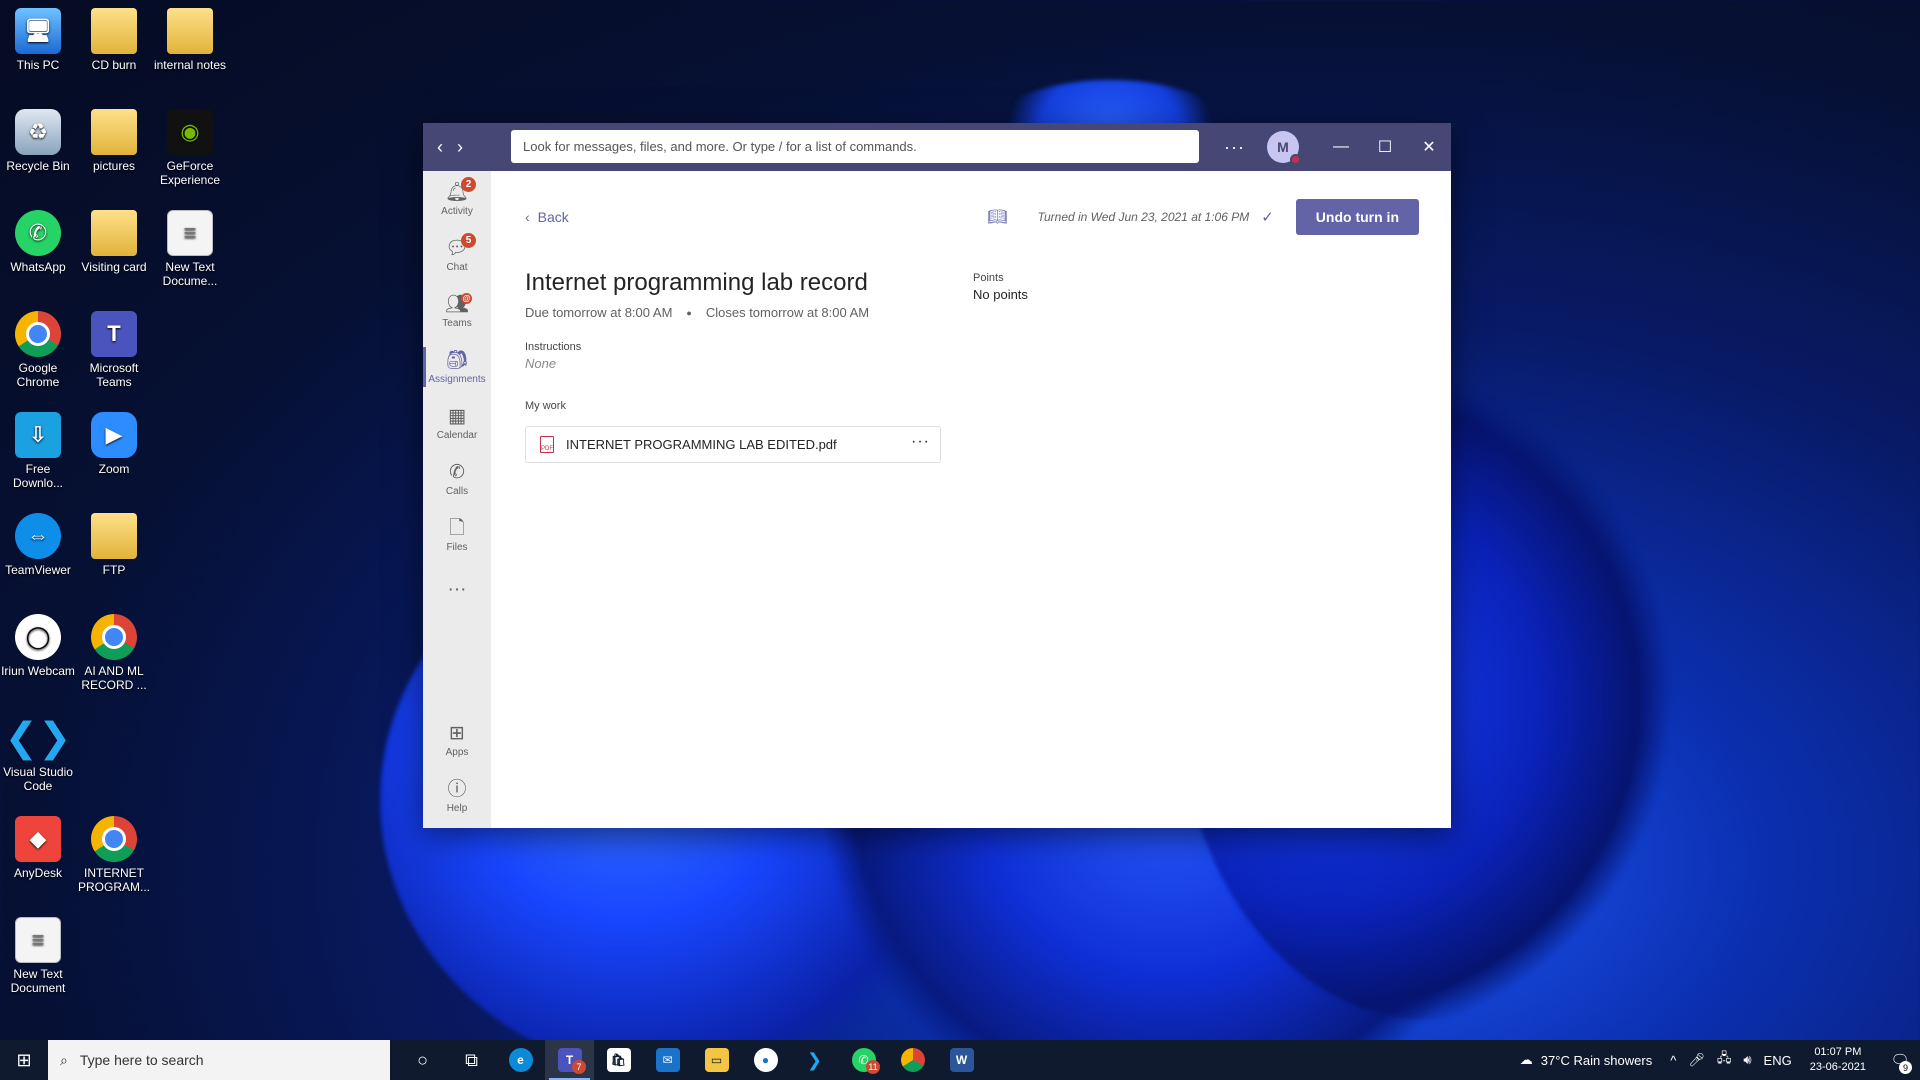  I want to click on file-explorer-icon: ▭, so click(716, 1060).